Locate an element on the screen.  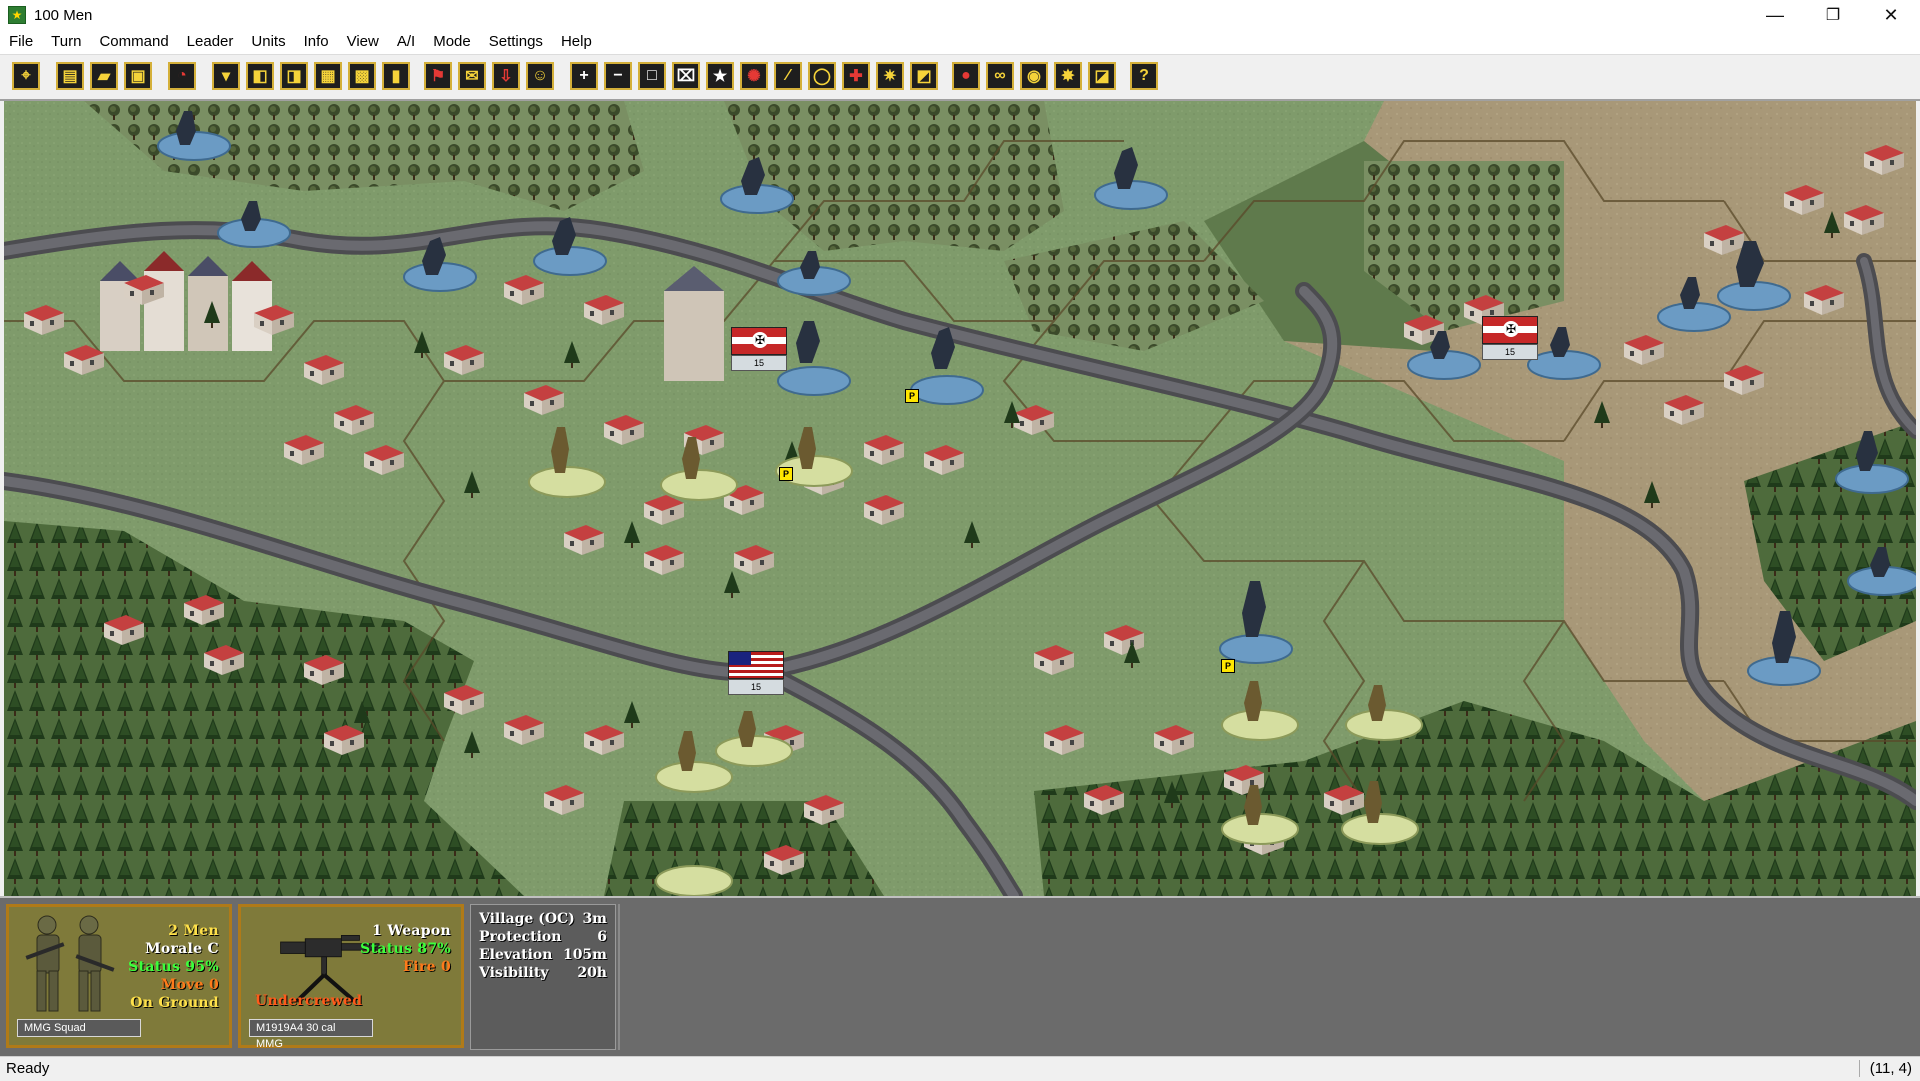
medic-icon: ✚ is located at coordinates (856, 76).